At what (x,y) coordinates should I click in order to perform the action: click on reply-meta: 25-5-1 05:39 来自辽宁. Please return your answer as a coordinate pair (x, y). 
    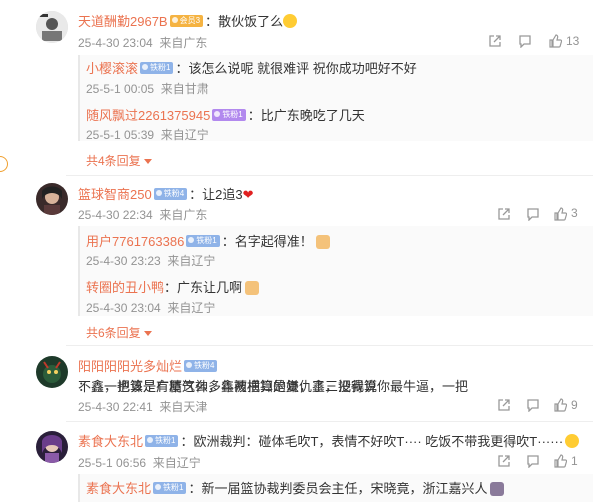
    Looking at the image, I should click on (147, 134).